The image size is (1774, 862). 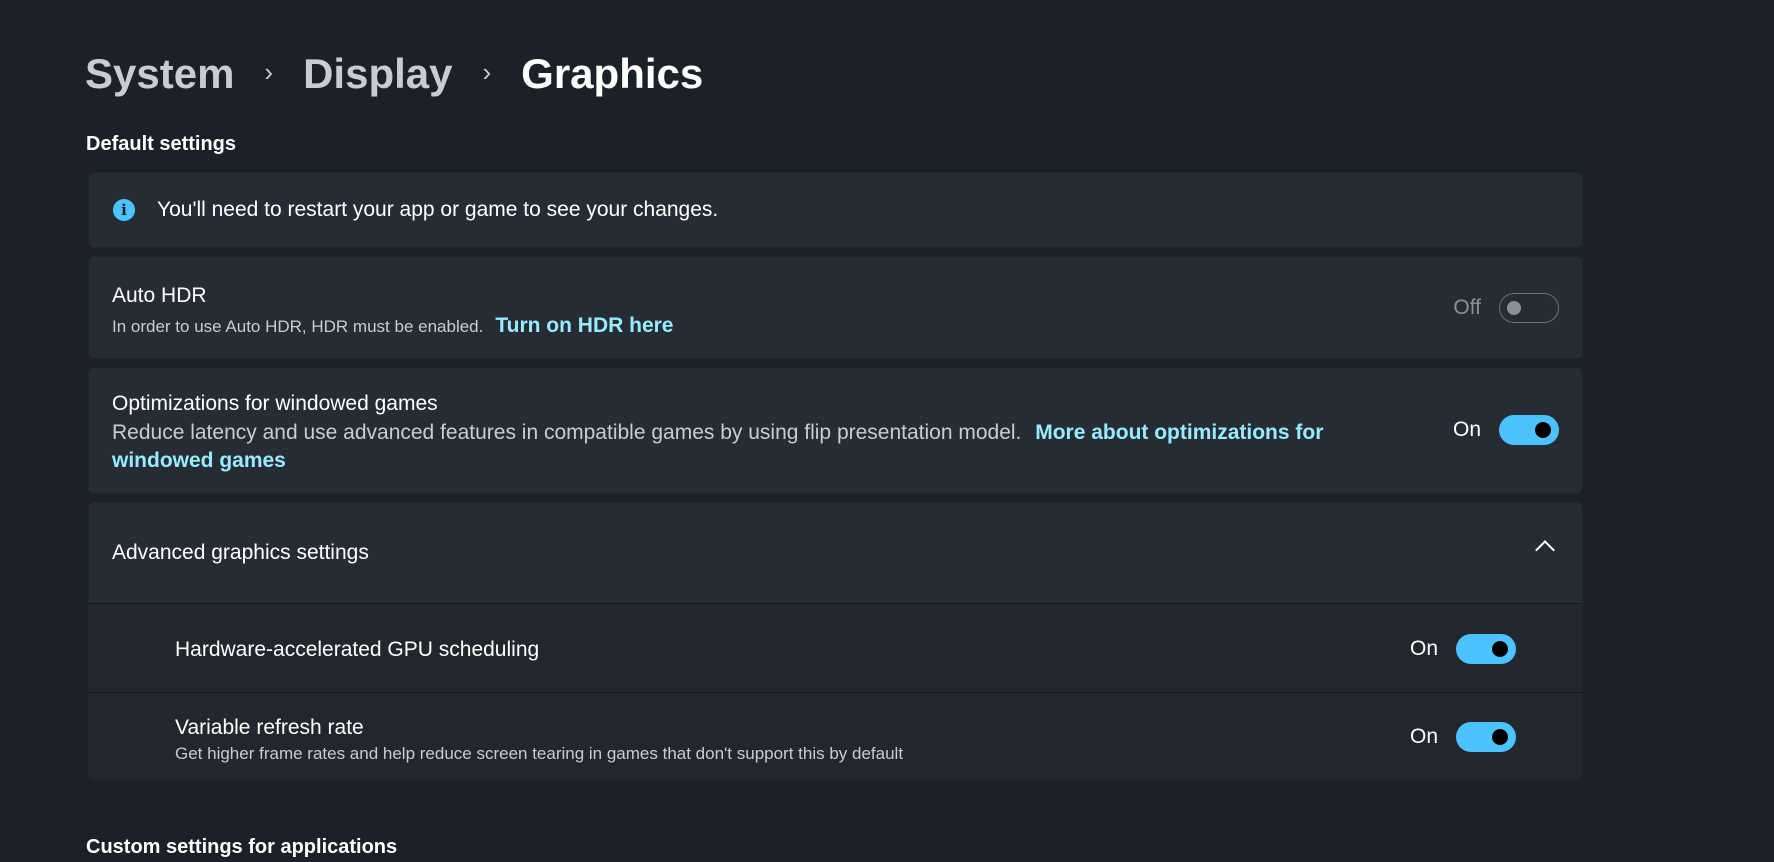 I want to click on gpu-scheduling-toggle-group: On, so click(x=1463, y=649).